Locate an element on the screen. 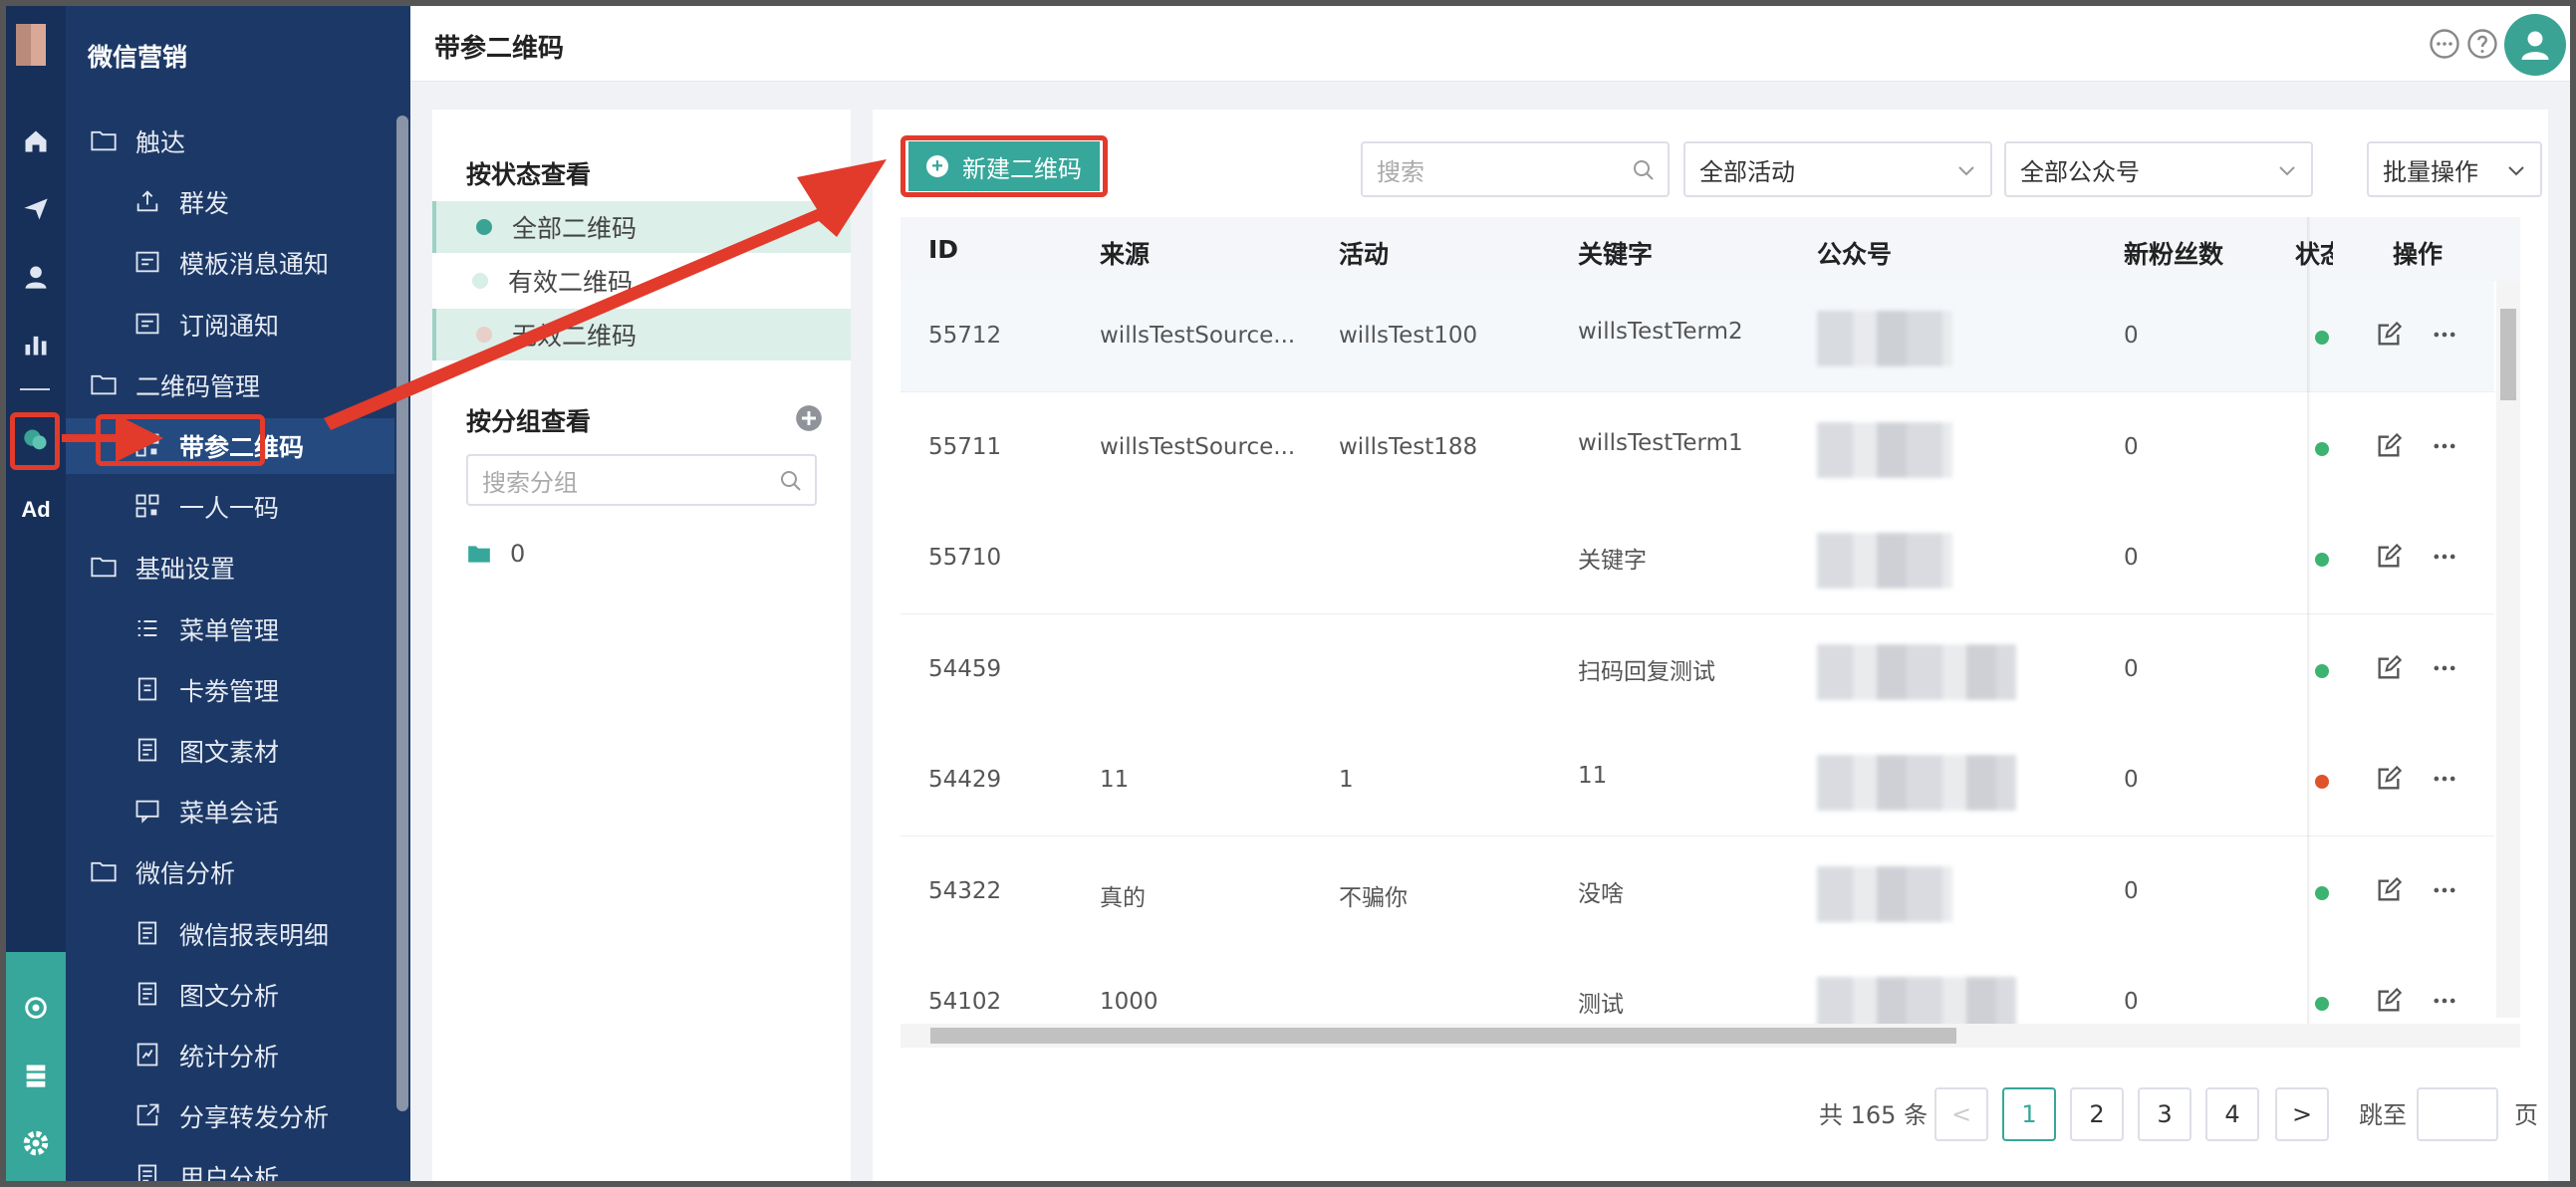  message-icon is located at coordinates (2444, 44).